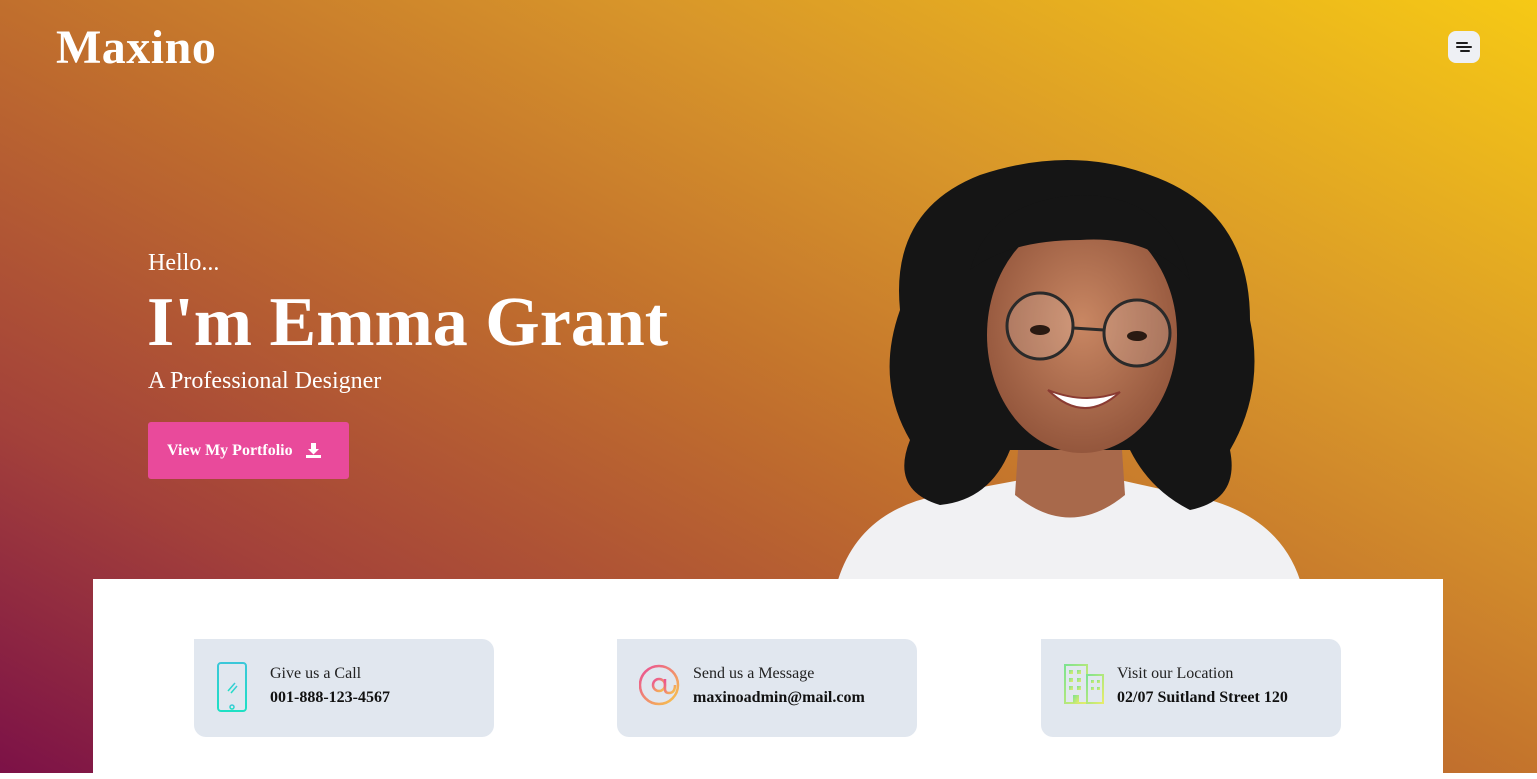 This screenshot has height=779, width=1537. What do you see at coordinates (313, 450) in the screenshot?
I see `download-icon` at bounding box center [313, 450].